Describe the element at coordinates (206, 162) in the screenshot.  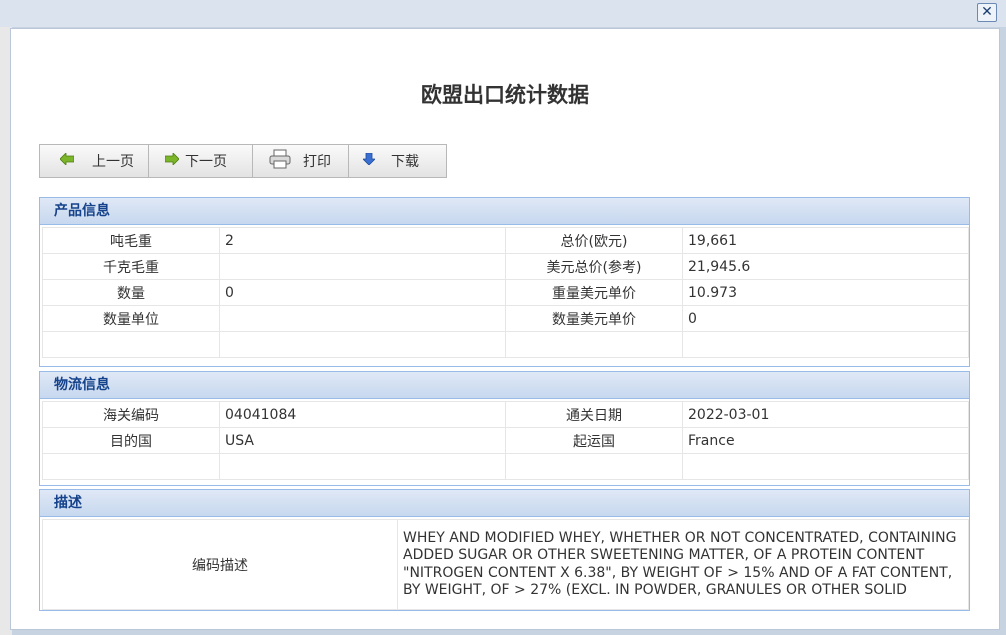
I see `next-page-label: 下一页` at that location.